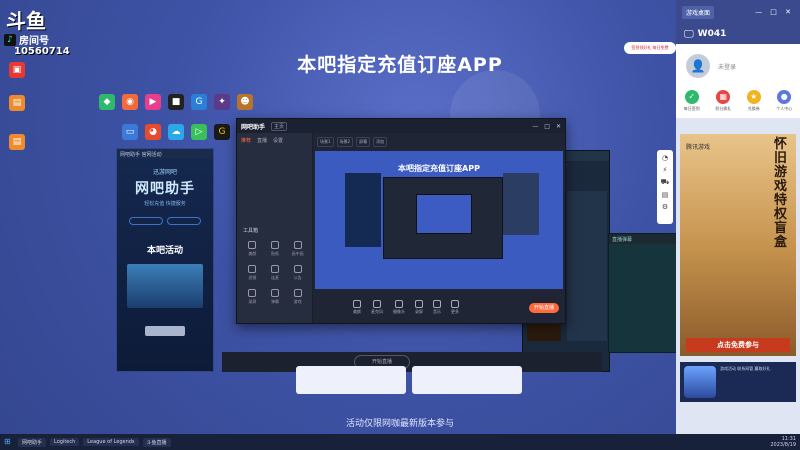 This screenshot has height=450, width=800. I want to click on taskbar-item: 斗鱼直播, so click(156, 442).